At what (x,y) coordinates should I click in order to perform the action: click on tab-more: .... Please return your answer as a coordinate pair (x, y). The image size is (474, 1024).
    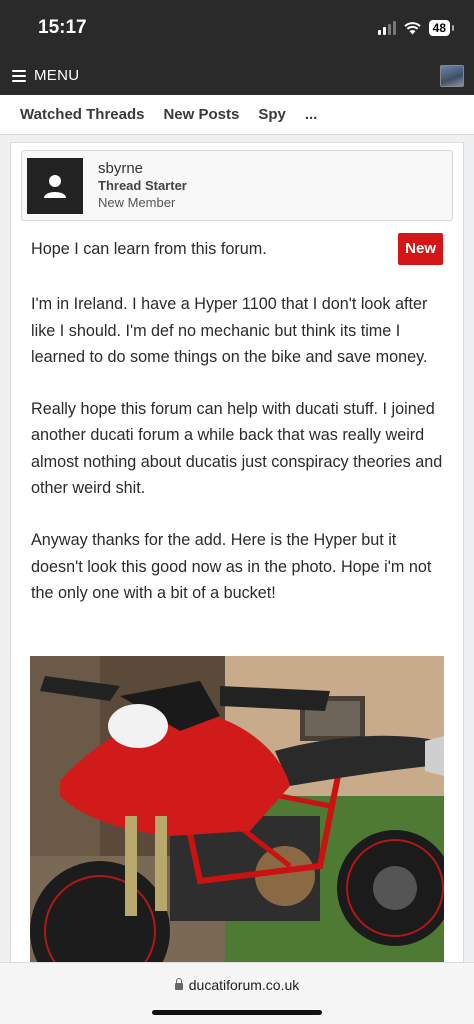
    Looking at the image, I should click on (311, 114).